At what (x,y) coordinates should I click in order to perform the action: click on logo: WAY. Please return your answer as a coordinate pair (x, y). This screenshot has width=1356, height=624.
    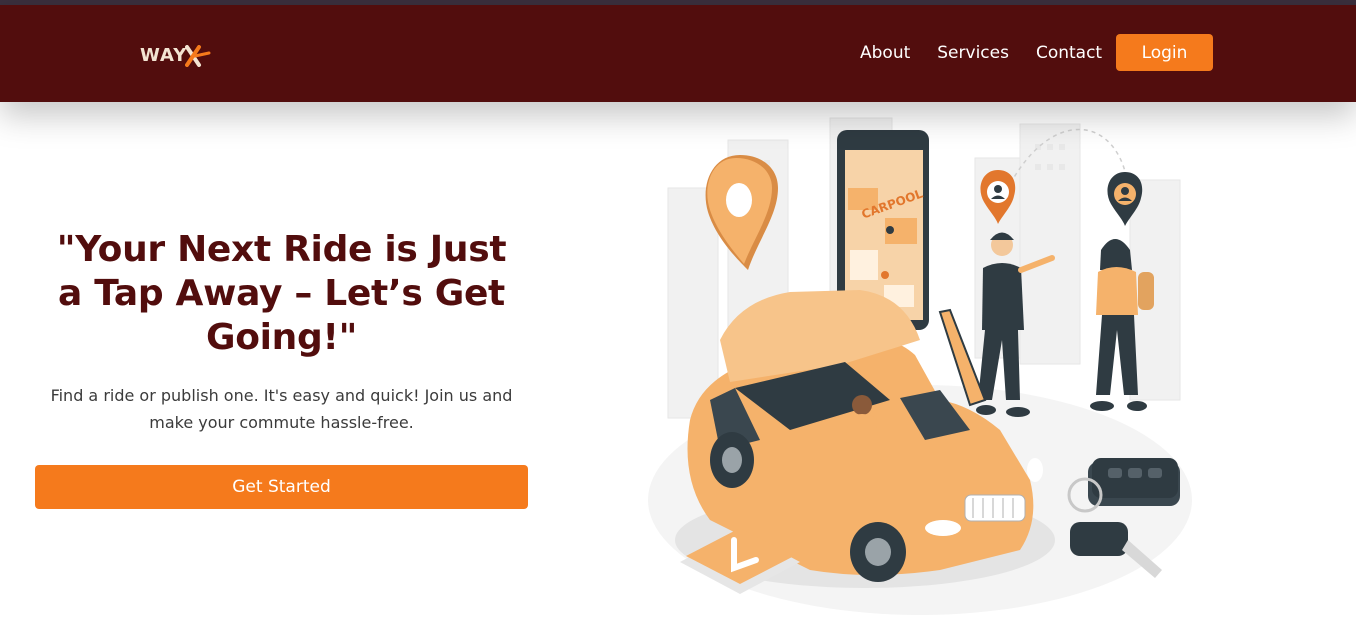
    Looking at the image, I should click on (175, 55).